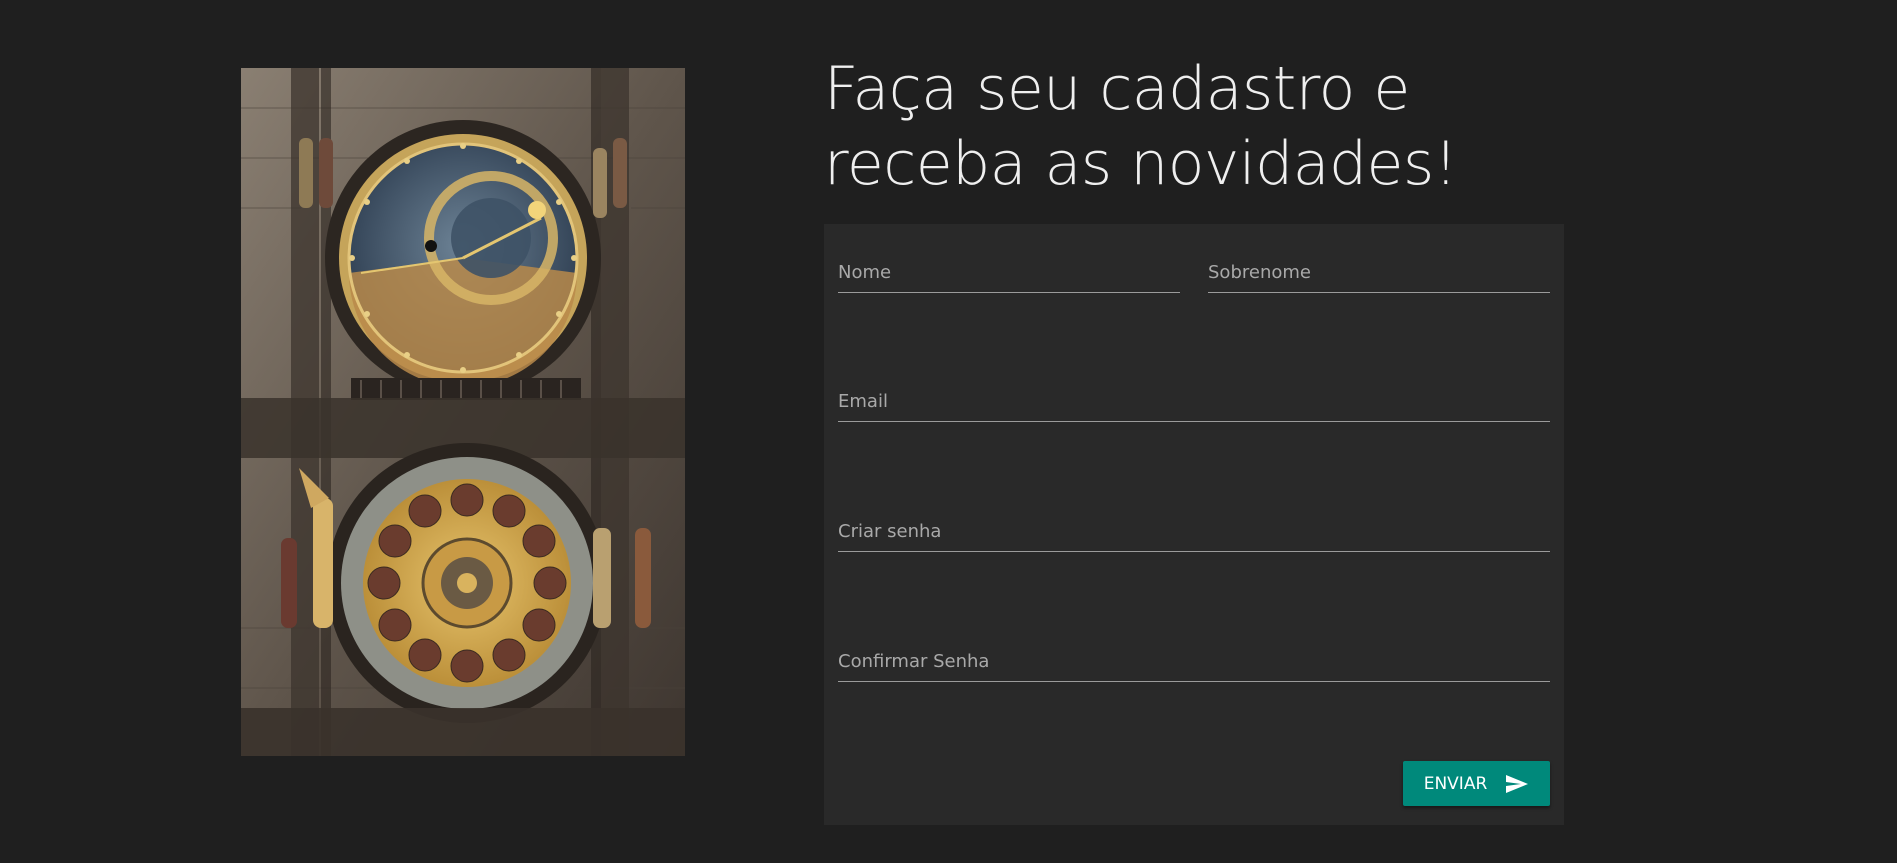 This screenshot has height=863, width=1897. Describe the element at coordinates (1517, 784) in the screenshot. I see `send-icon` at that location.